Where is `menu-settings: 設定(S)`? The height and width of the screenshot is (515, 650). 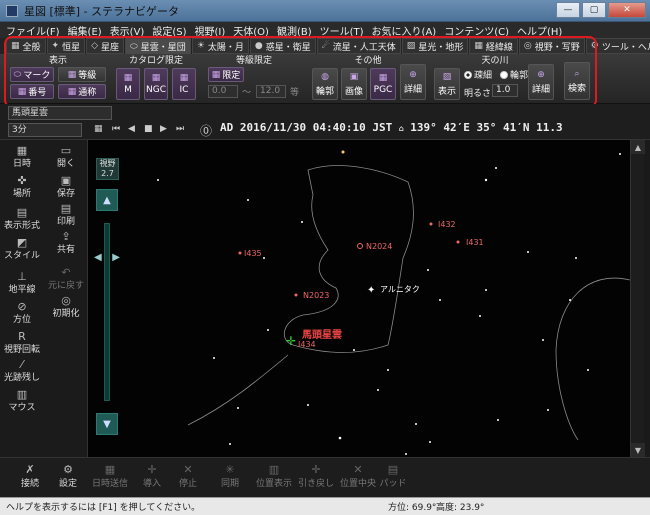 menu-settings: 設定(S) is located at coordinates (169, 30).